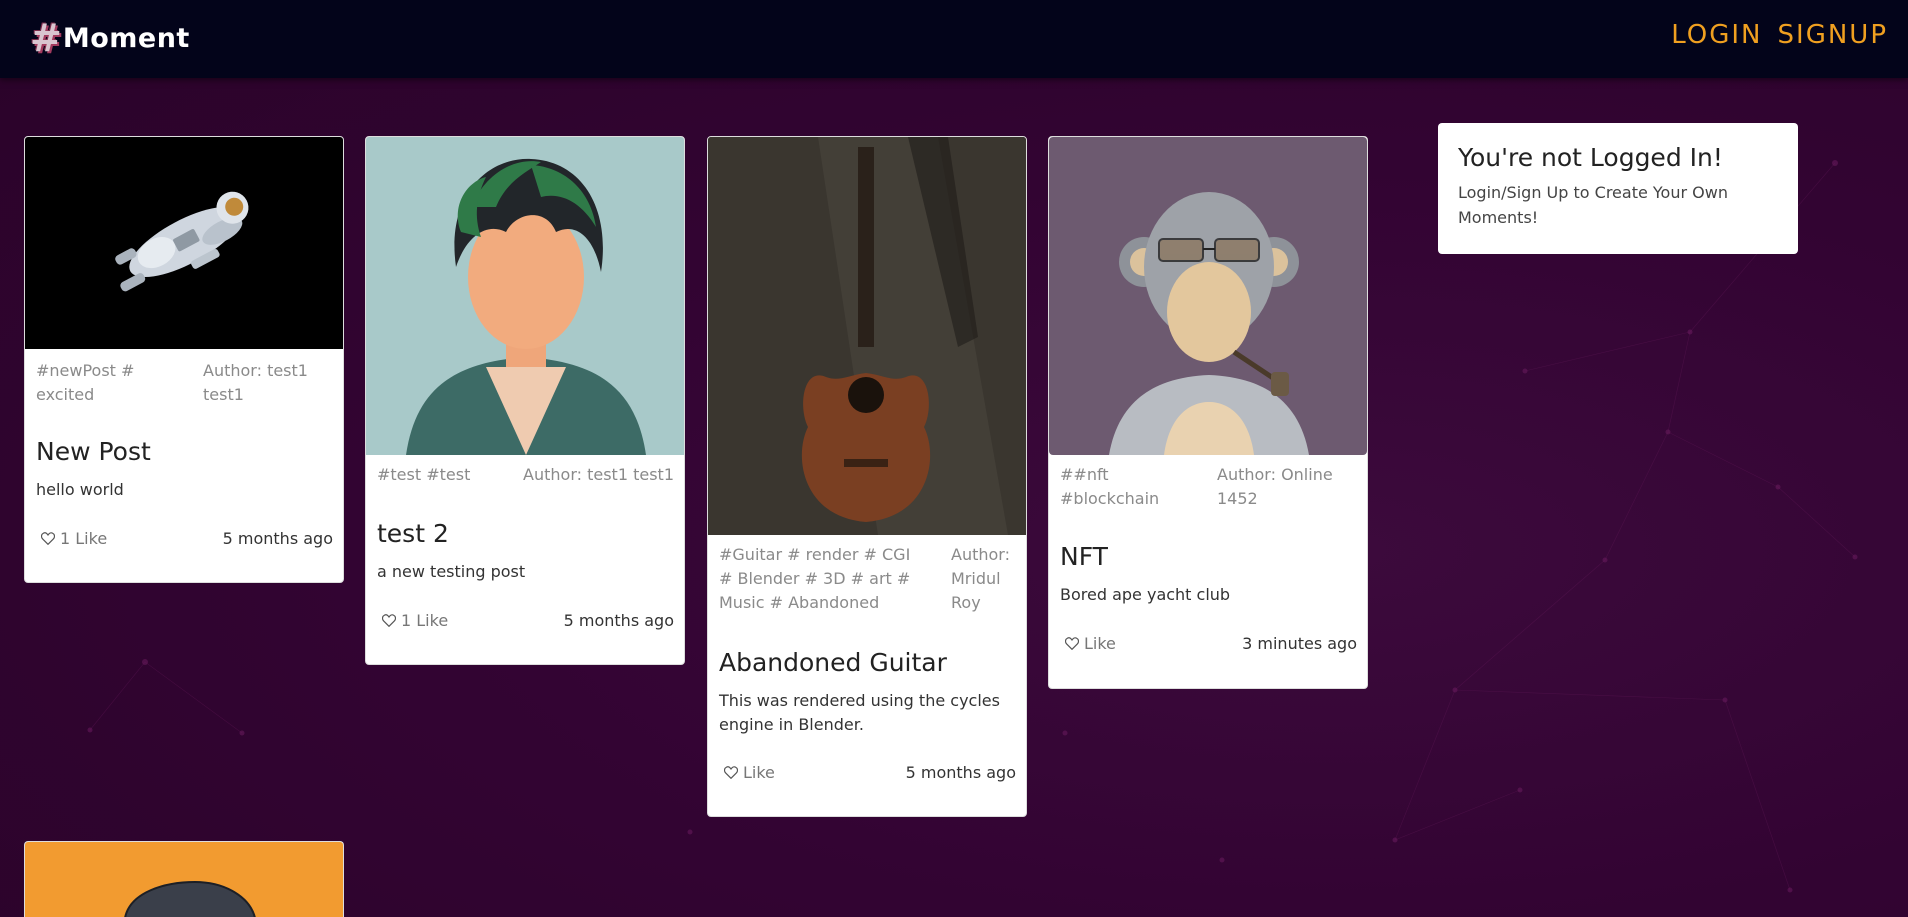 The width and height of the screenshot is (1908, 917). What do you see at coordinates (46, 38) in the screenshot?
I see `hash-logo-icon: #` at bounding box center [46, 38].